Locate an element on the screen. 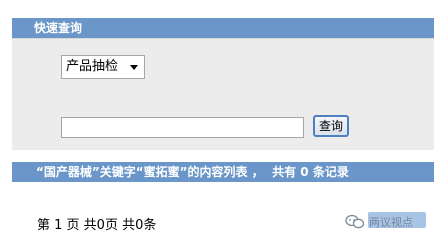 This screenshot has height=243, width=434. quick-search-header: 快速查询 is located at coordinates (223, 28).